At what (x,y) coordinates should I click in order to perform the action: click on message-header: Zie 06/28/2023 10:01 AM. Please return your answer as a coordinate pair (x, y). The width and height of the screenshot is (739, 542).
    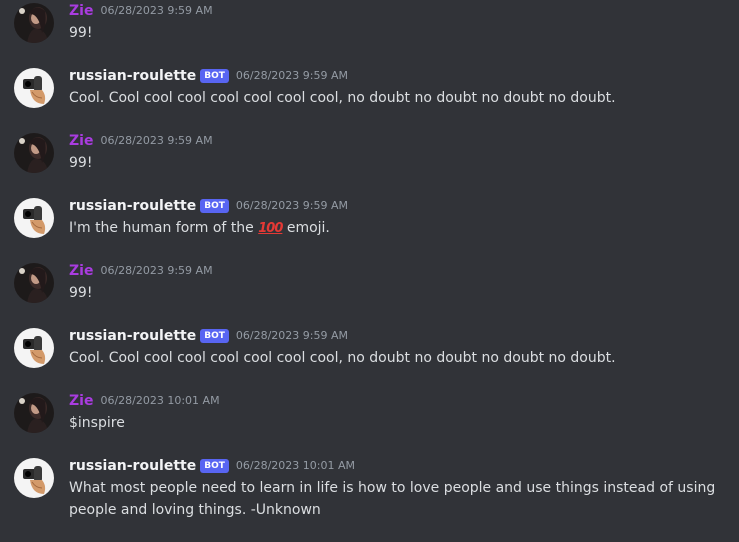
    Looking at the image, I should click on (144, 401).